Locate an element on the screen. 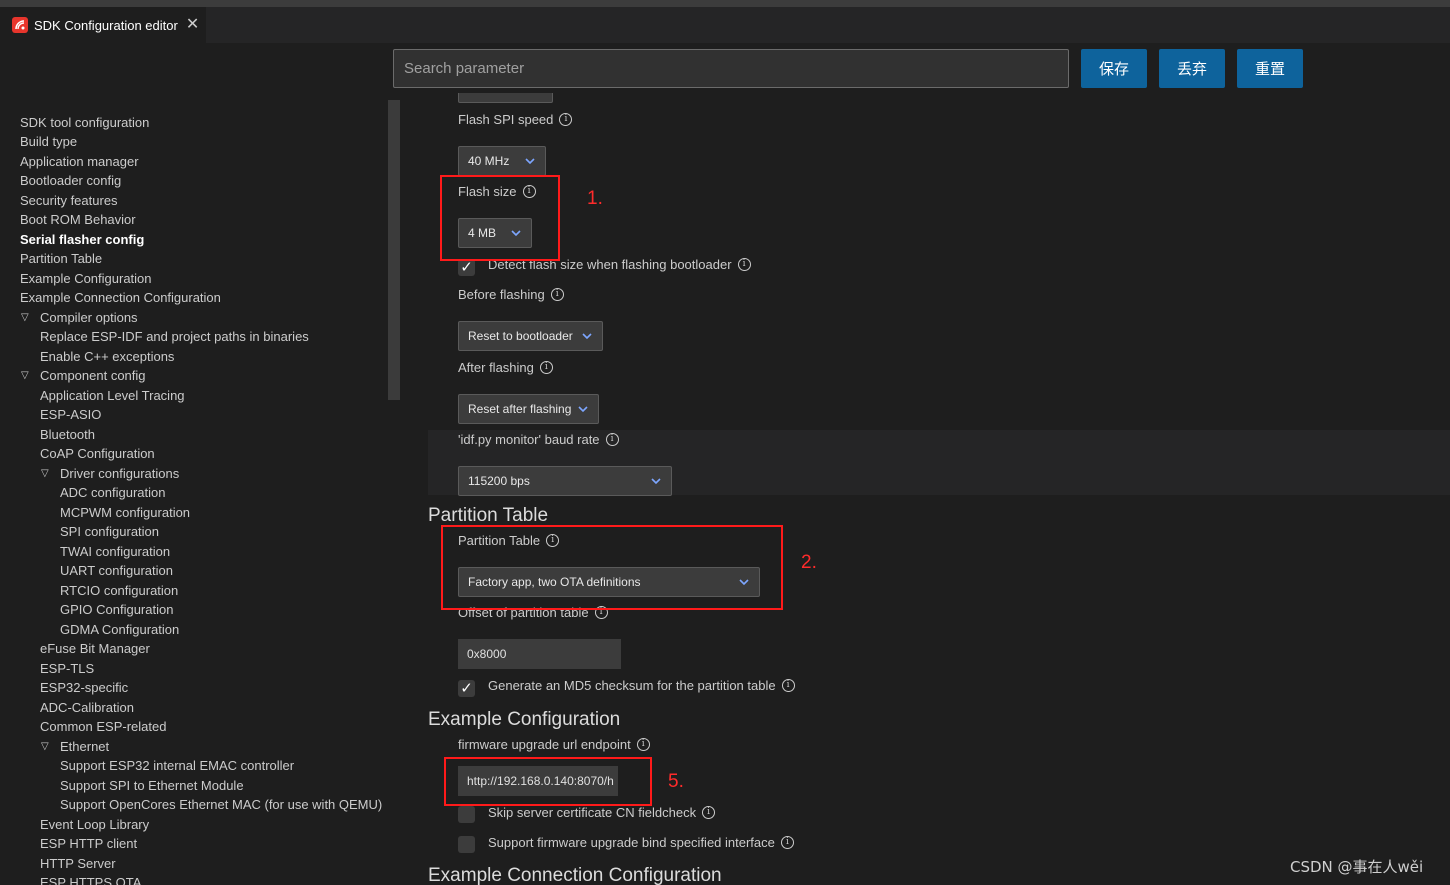  sidebar-item-ethernet: Ethernet is located at coordinates (84, 746).